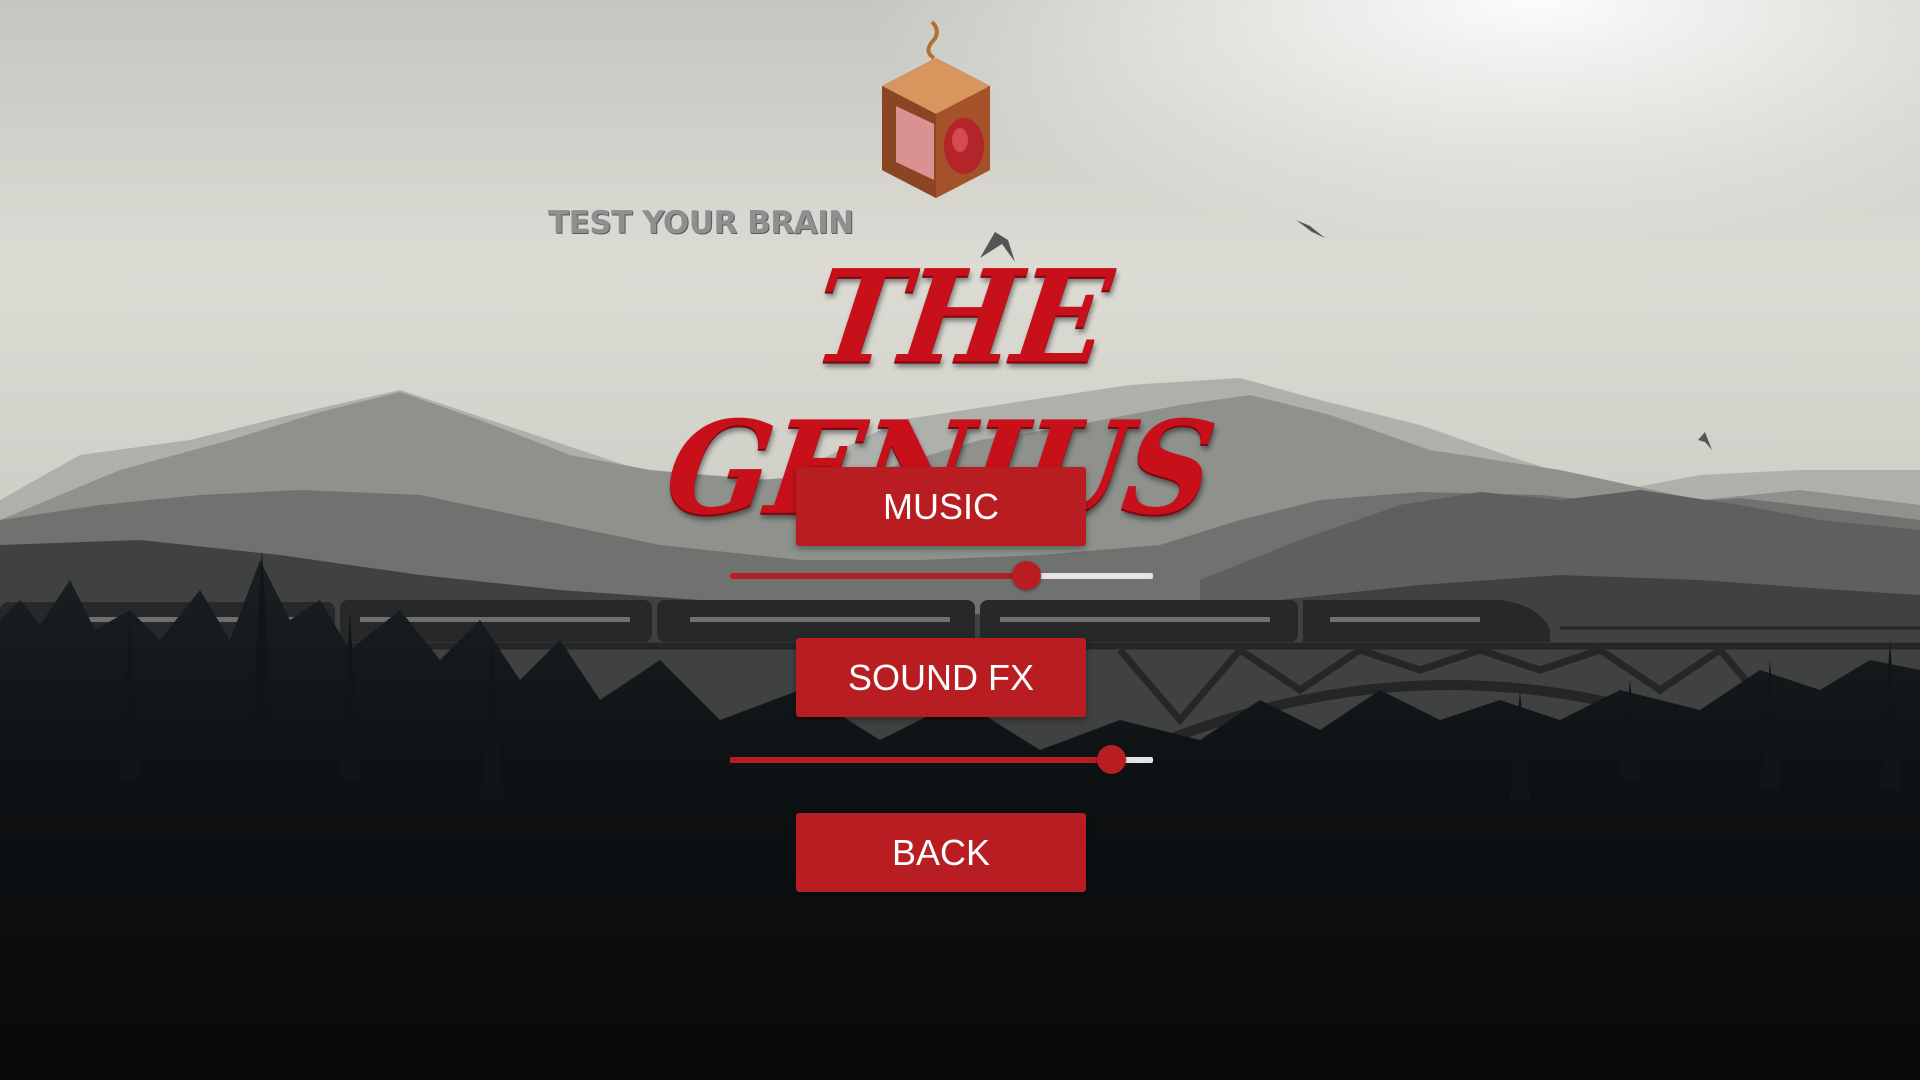  Describe the element at coordinates (1111, 759) in the screenshot. I see `sound-fx-slider-thumb` at that location.